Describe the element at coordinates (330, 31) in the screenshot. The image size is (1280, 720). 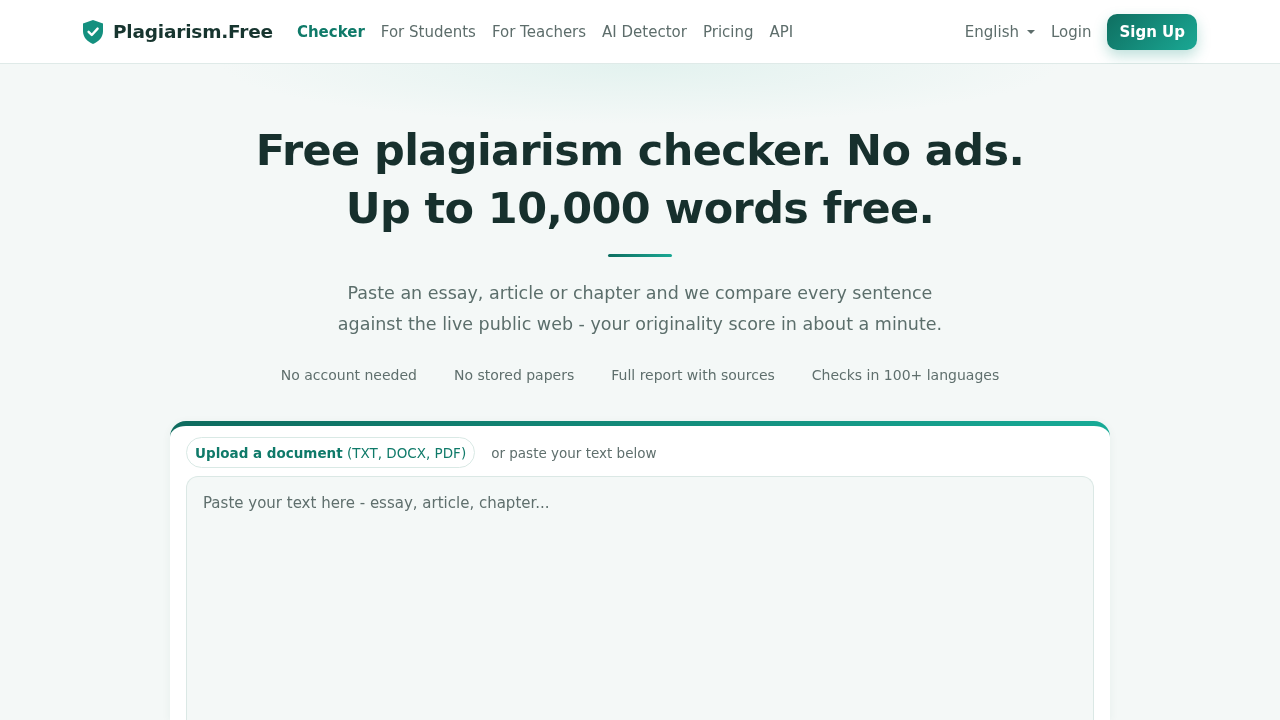
I see `nav-link: Checker` at that location.